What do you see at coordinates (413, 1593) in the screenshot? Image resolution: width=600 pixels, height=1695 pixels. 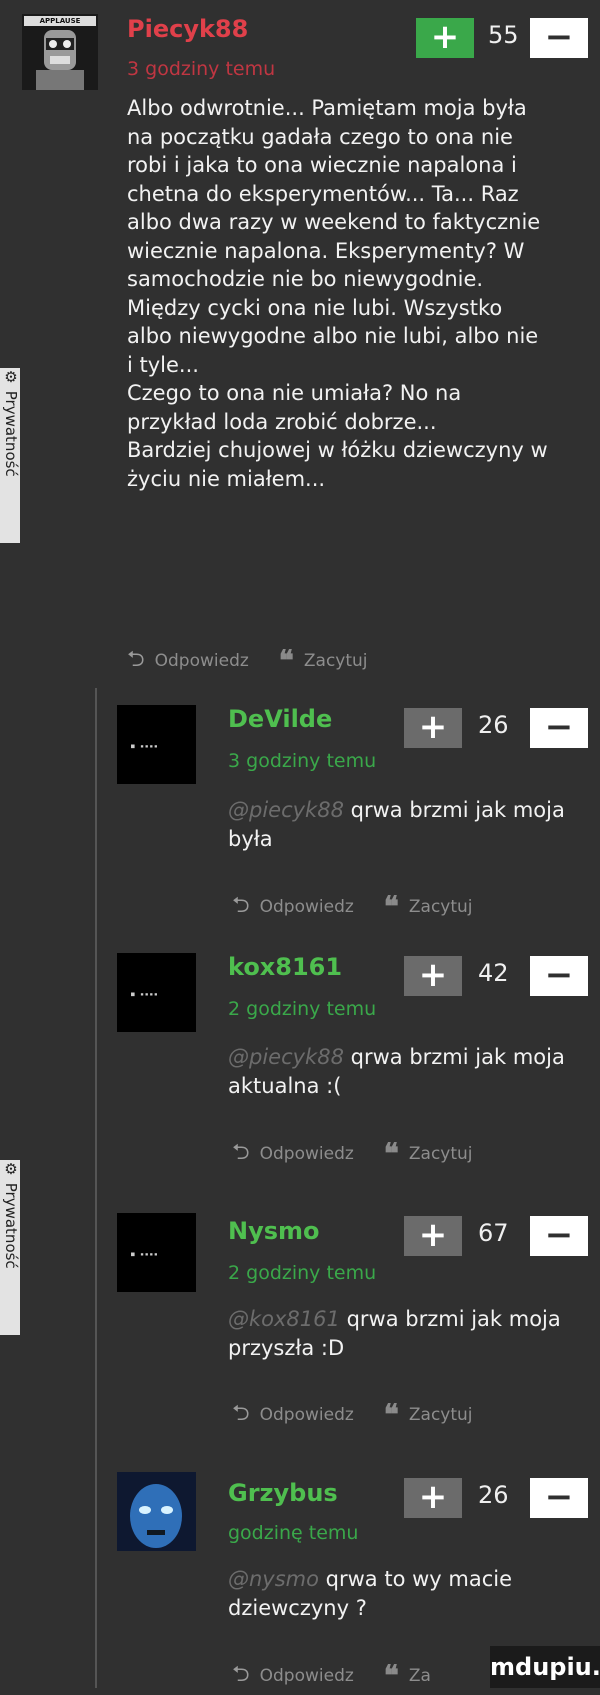 I see `post-body: @nysmo qrwa to wy macie dziewczyny ?` at bounding box center [413, 1593].